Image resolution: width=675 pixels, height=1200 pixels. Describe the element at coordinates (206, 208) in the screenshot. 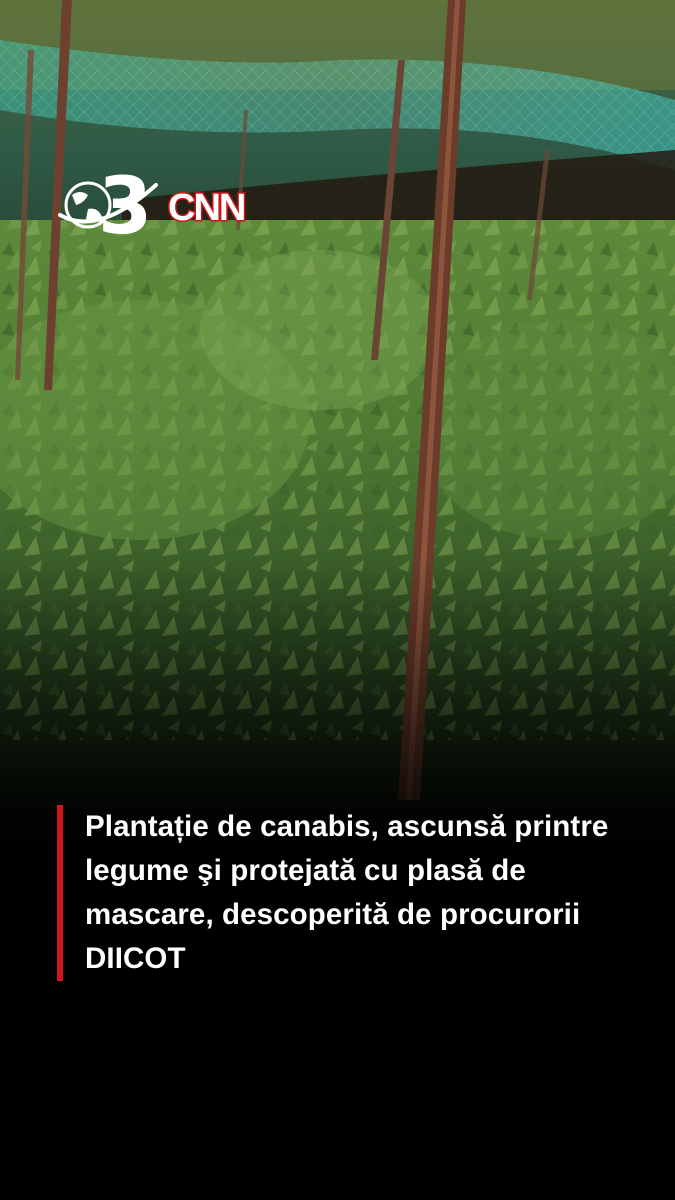

I see `cnn-wordmark: CNN` at that location.